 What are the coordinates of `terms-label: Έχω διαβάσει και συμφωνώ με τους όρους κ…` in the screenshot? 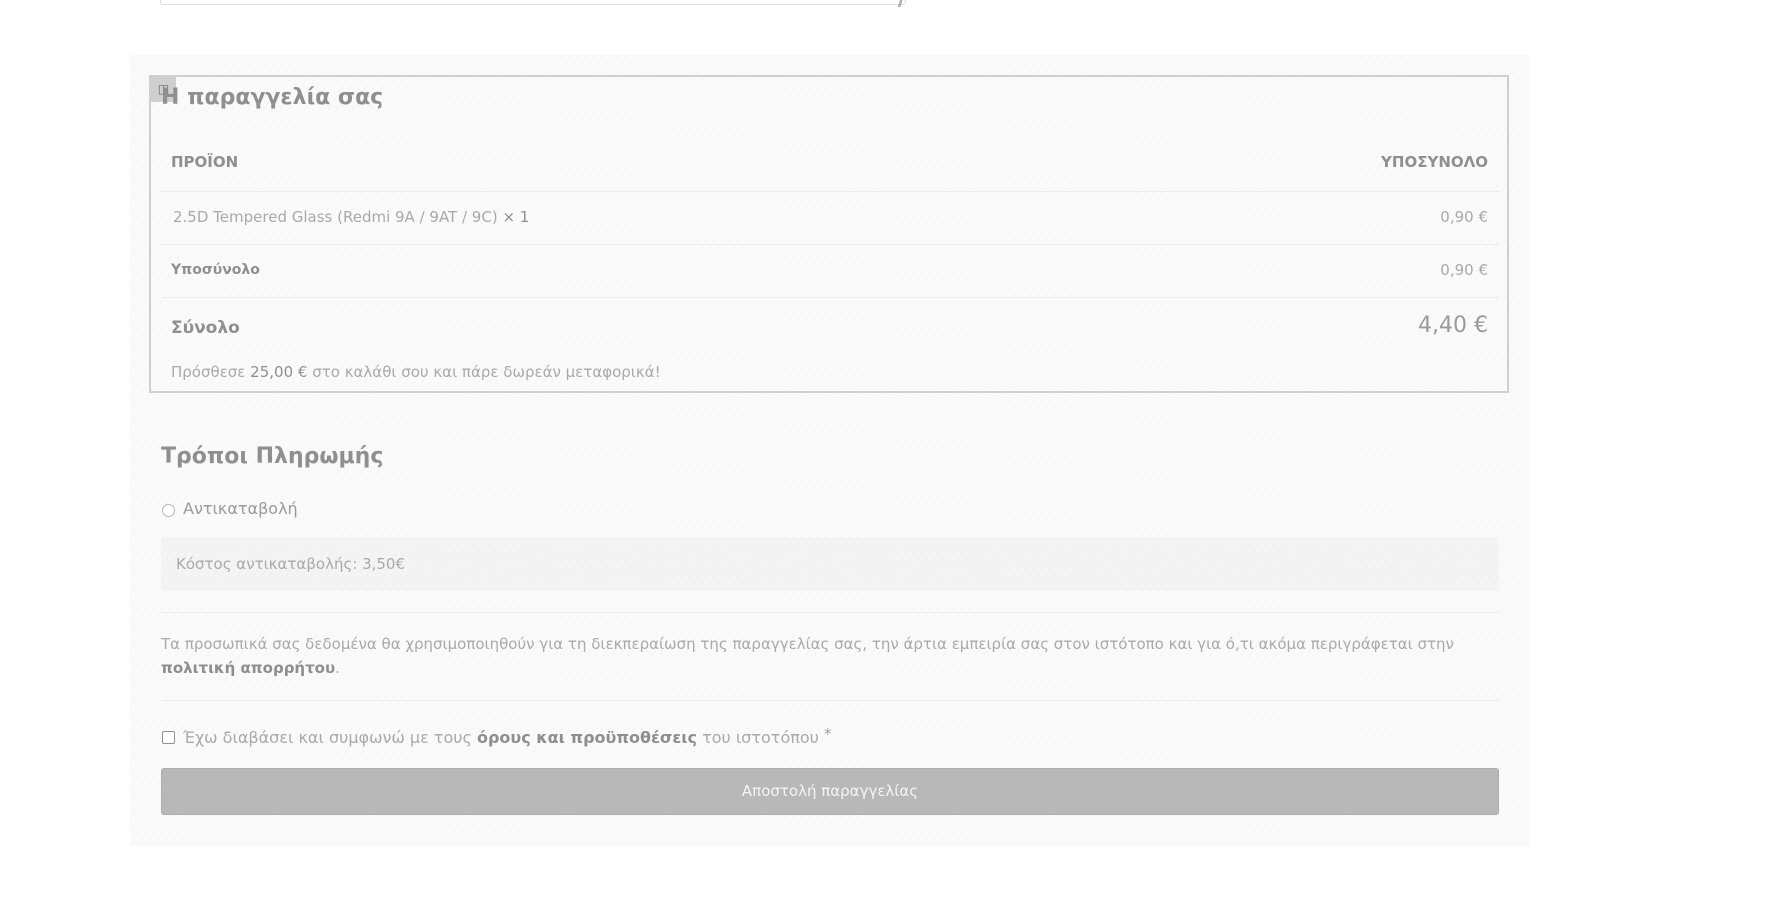 It's located at (507, 736).